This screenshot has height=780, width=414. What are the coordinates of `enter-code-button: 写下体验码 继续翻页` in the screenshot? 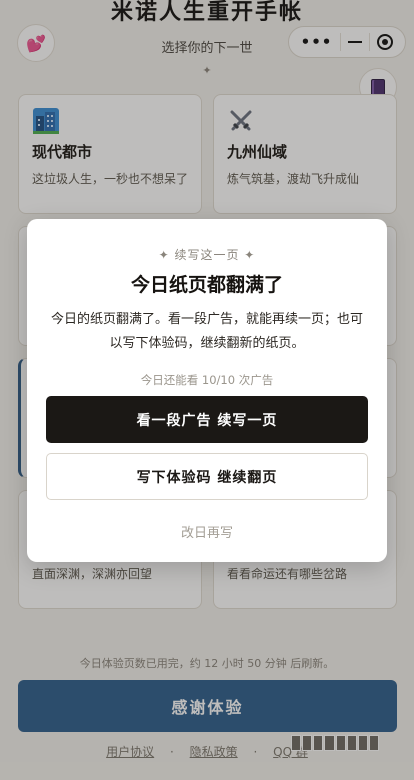 It's located at (207, 476).